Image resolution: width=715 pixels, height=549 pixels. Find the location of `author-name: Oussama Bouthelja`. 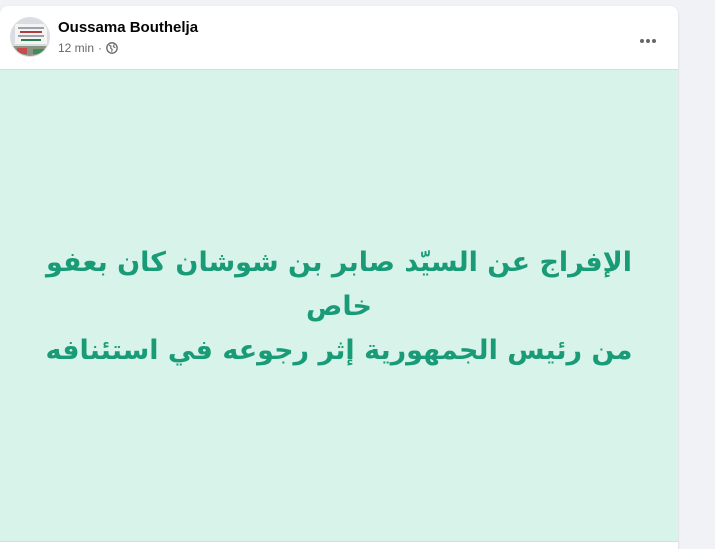

author-name: Oussama Bouthelja is located at coordinates (128, 27).